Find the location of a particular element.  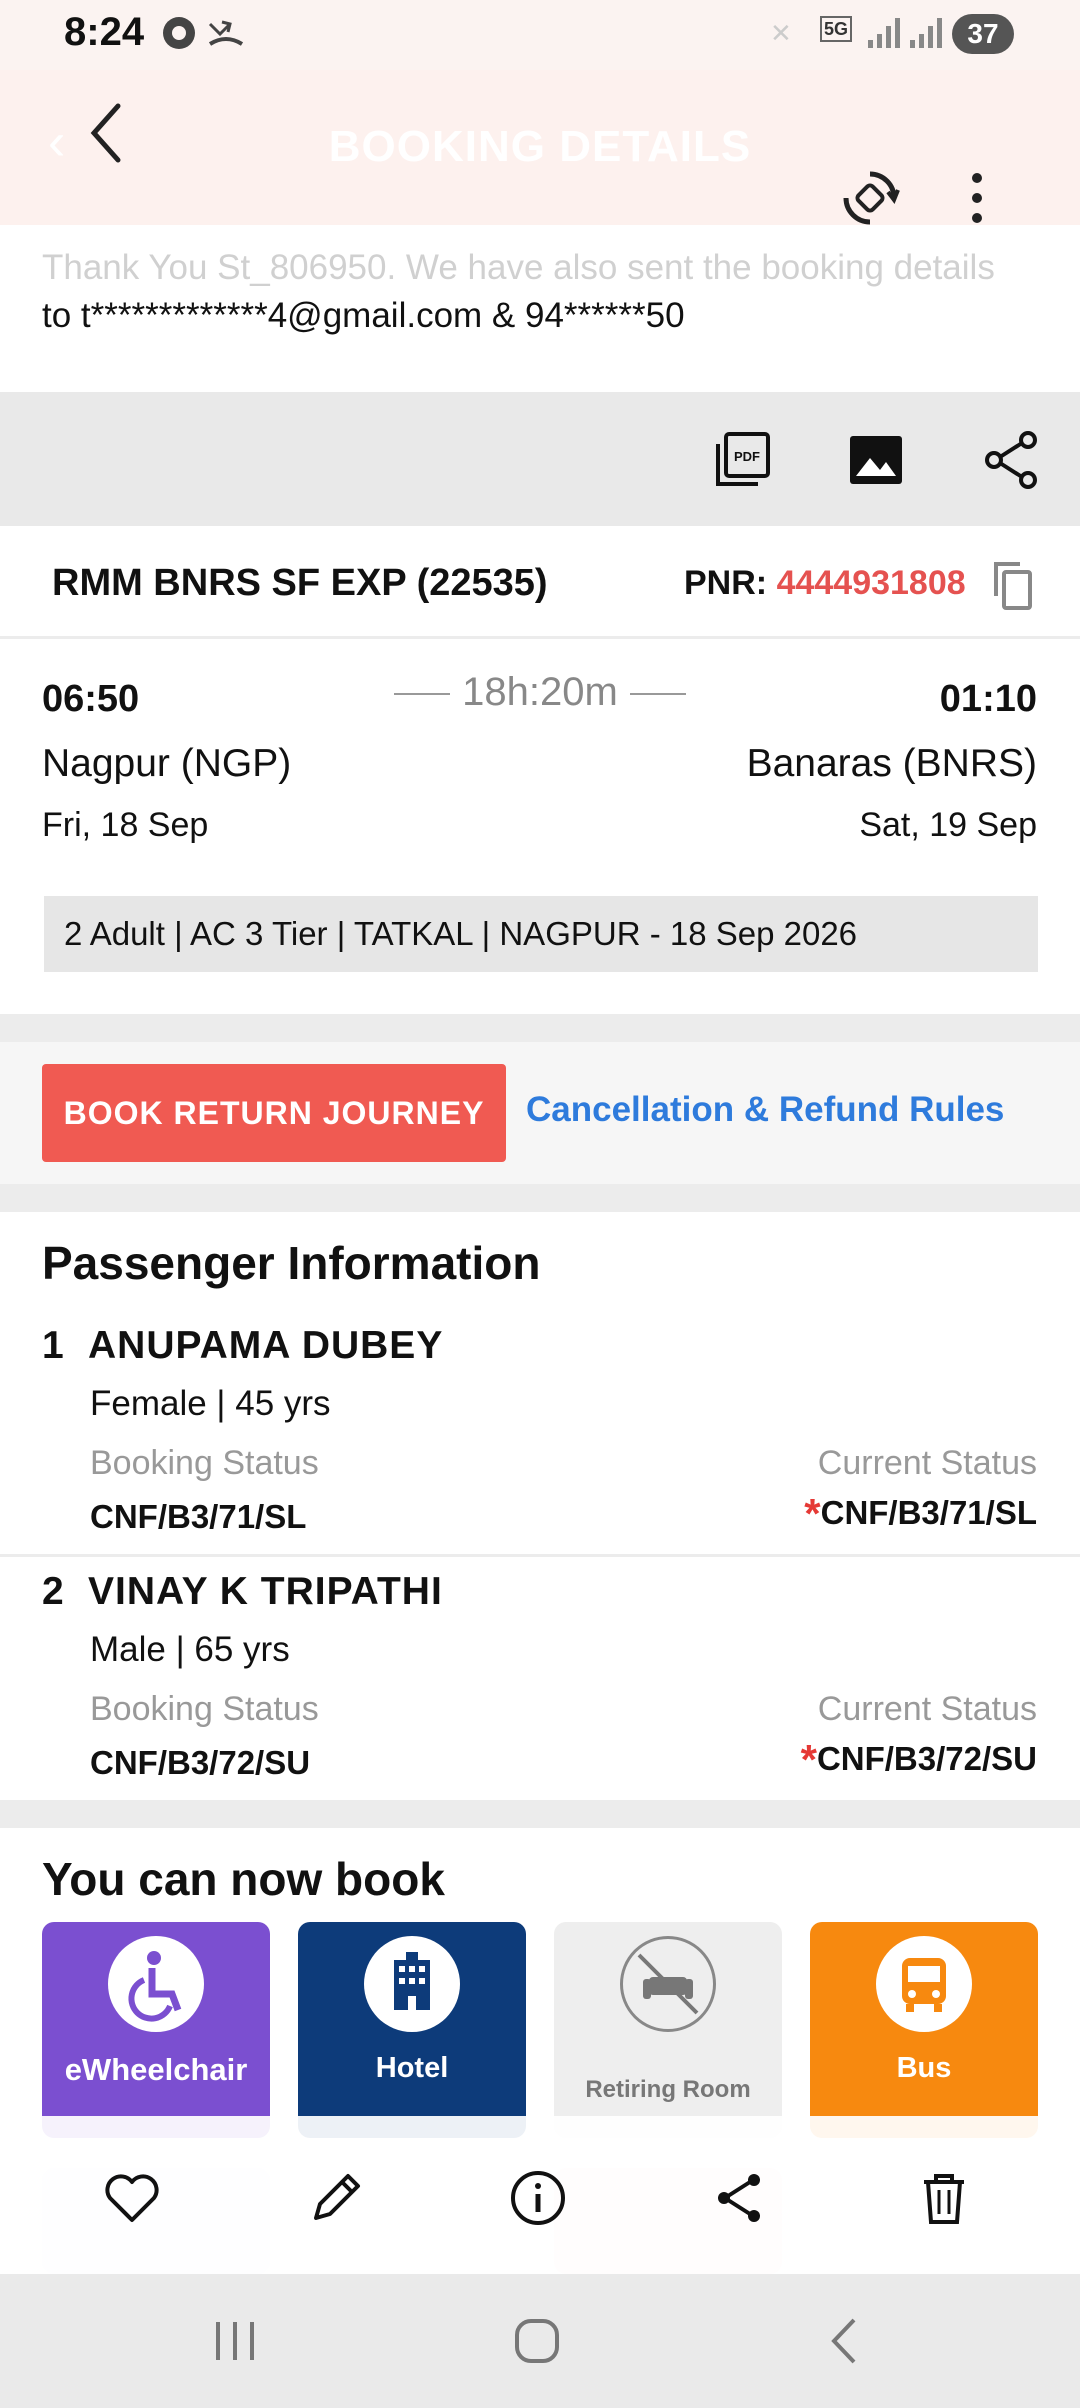

download-toolbar: PDF is located at coordinates (540, 459).